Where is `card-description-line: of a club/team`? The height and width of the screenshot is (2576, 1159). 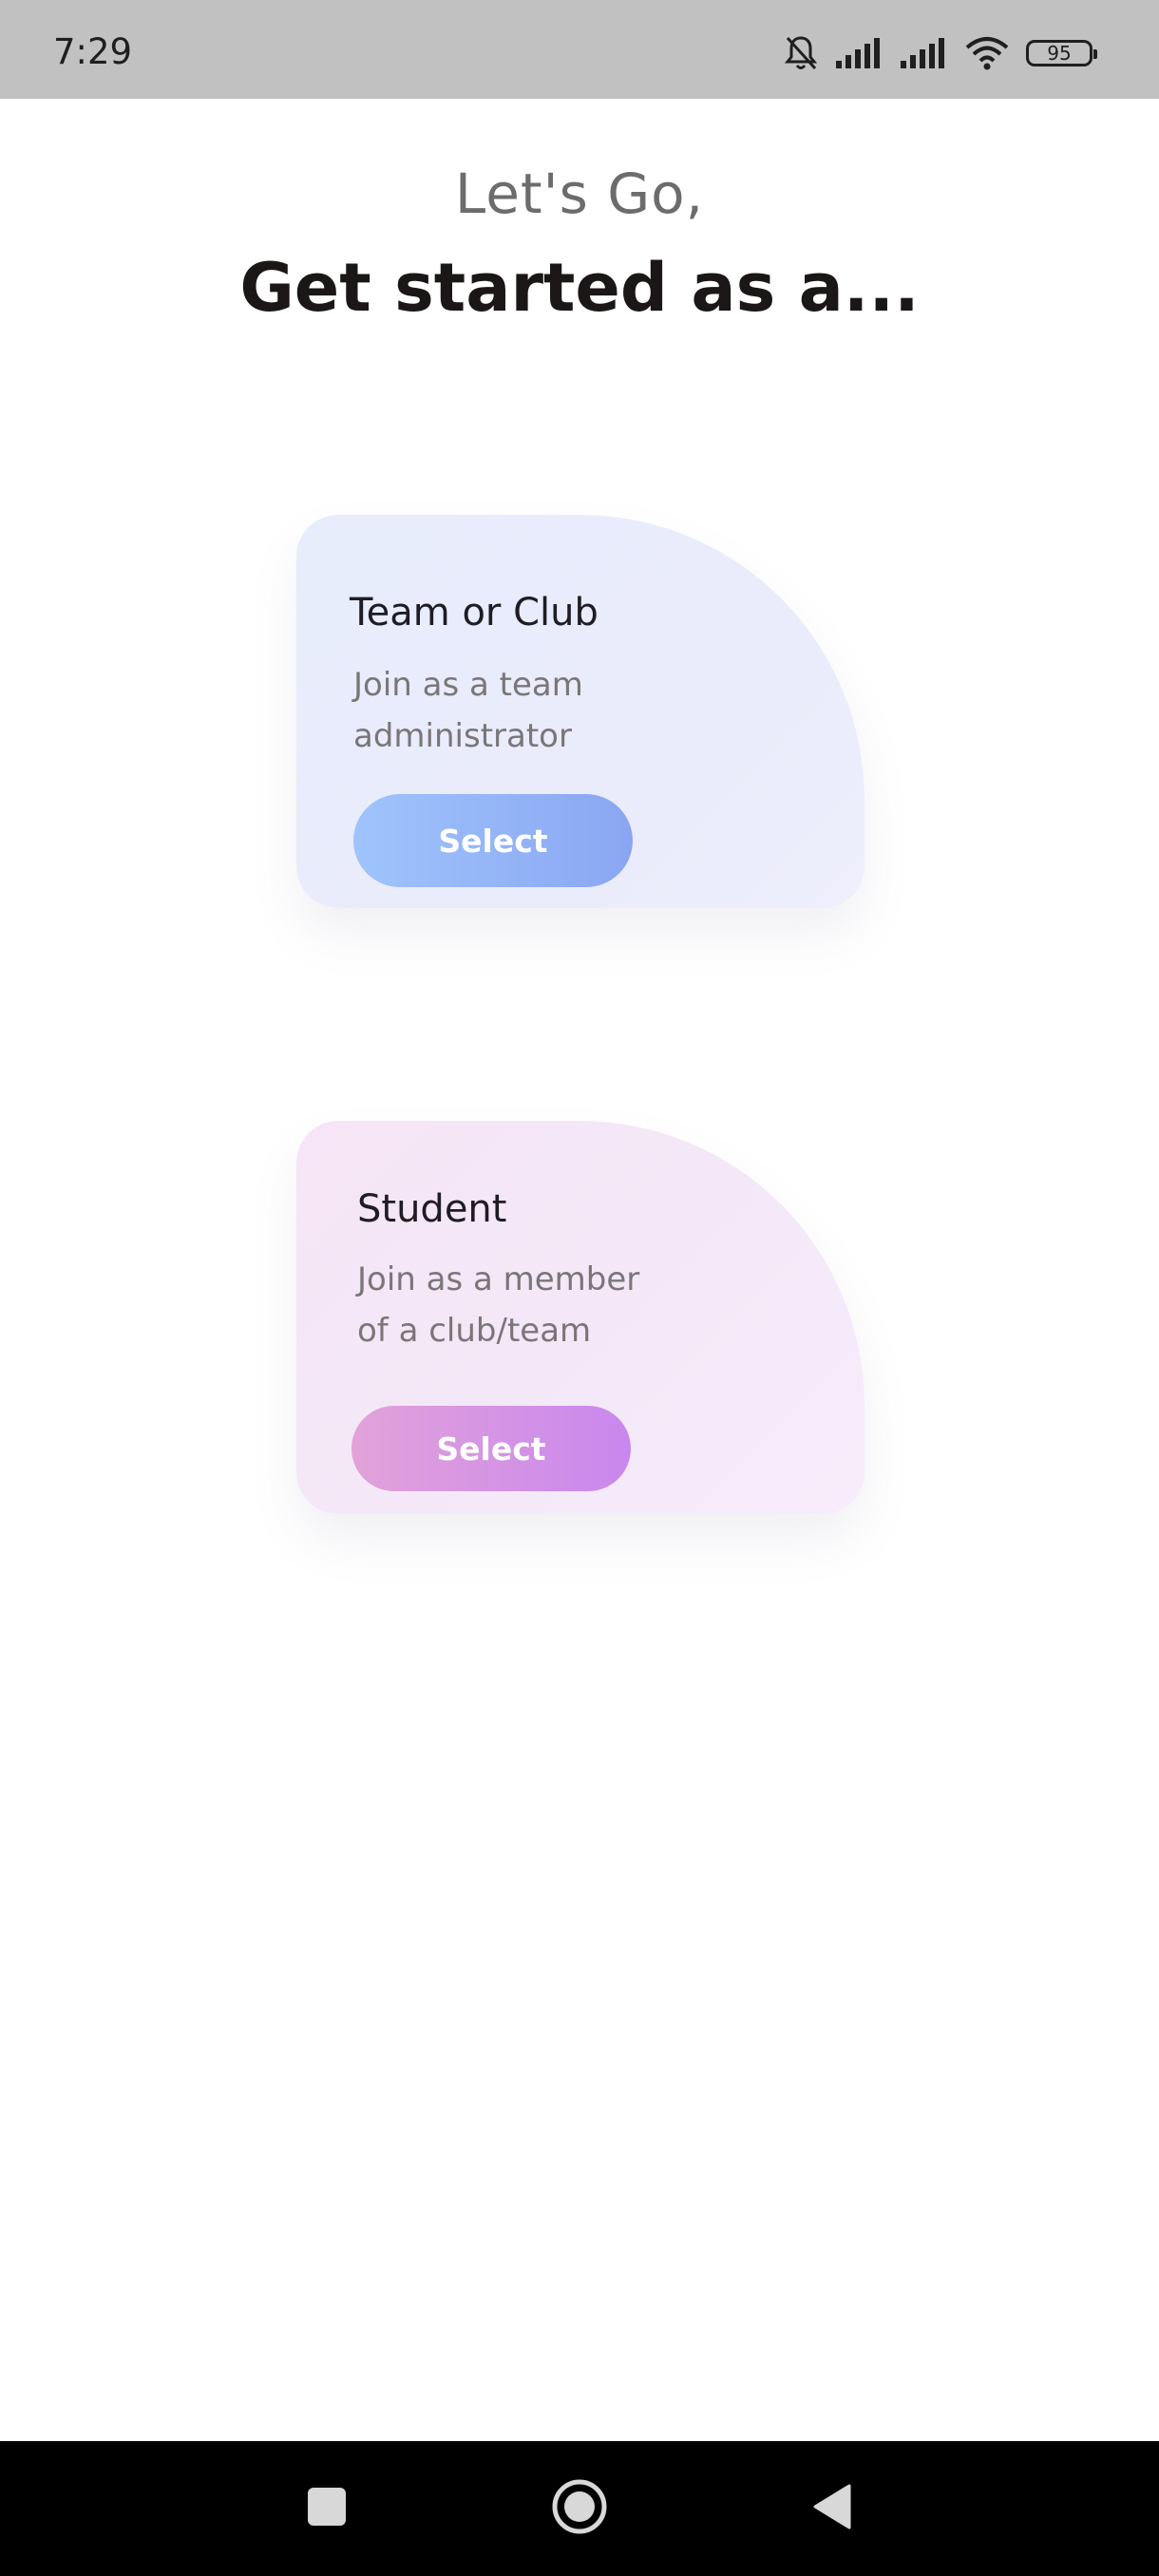
card-description-line: of a club/team is located at coordinates (474, 1331).